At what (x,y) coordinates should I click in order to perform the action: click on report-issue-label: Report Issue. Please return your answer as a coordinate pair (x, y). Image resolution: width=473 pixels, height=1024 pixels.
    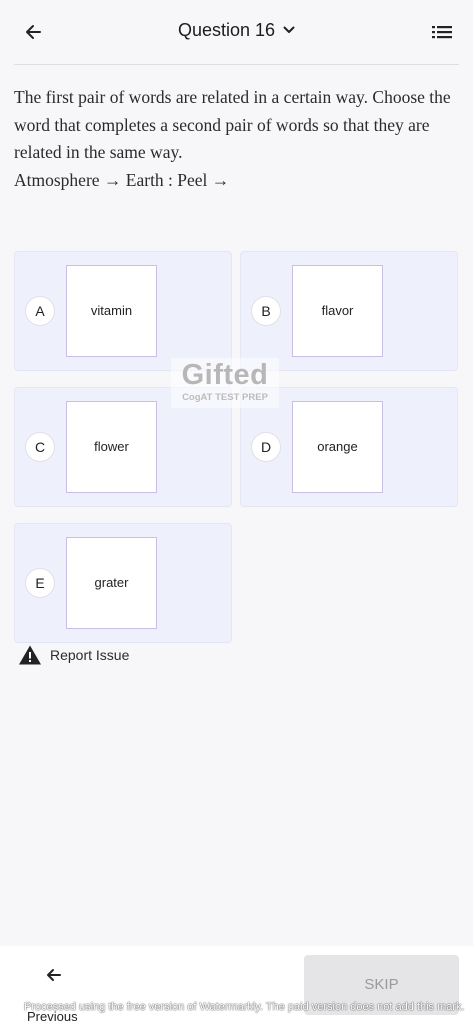
    Looking at the image, I should click on (90, 655).